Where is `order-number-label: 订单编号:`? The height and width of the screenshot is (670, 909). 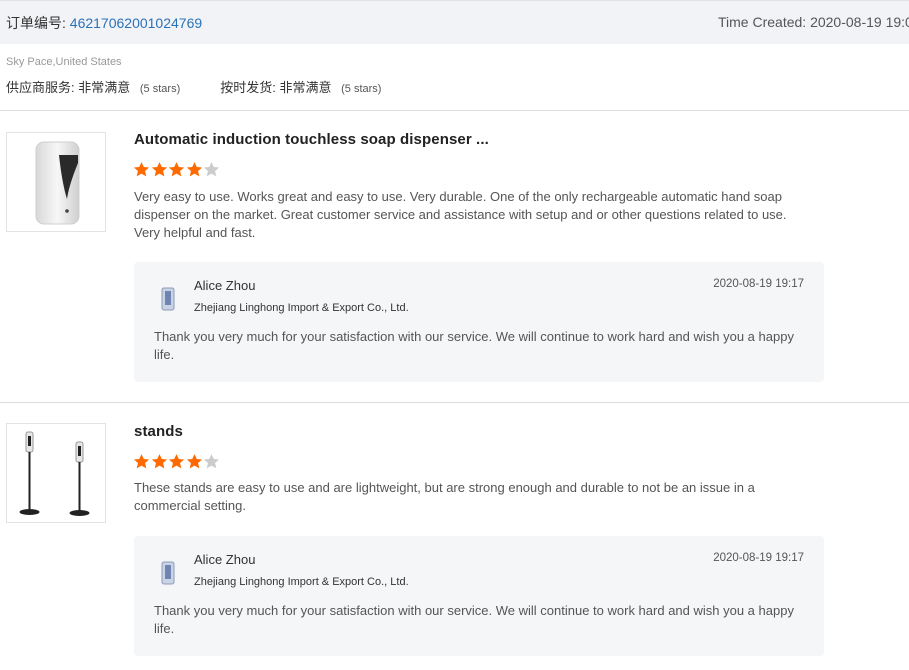 order-number-label: 订单编号: is located at coordinates (36, 22).